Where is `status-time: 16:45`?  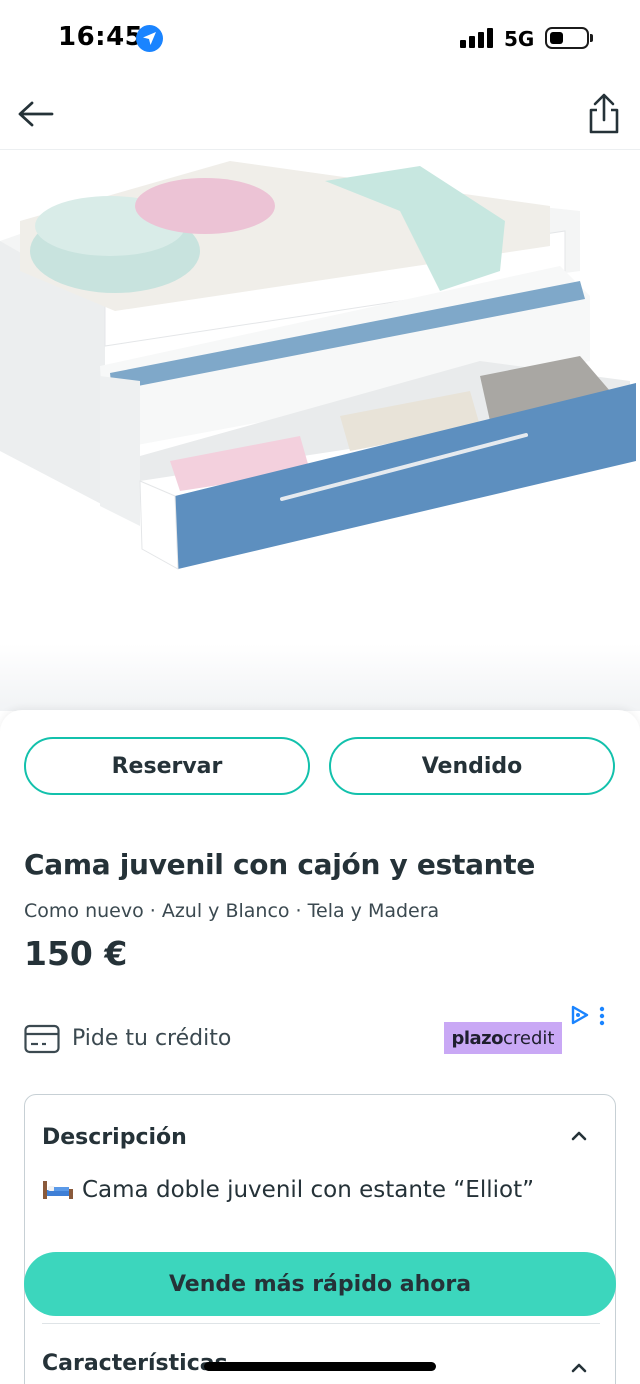
status-time: 16:45 is located at coordinates (101, 37).